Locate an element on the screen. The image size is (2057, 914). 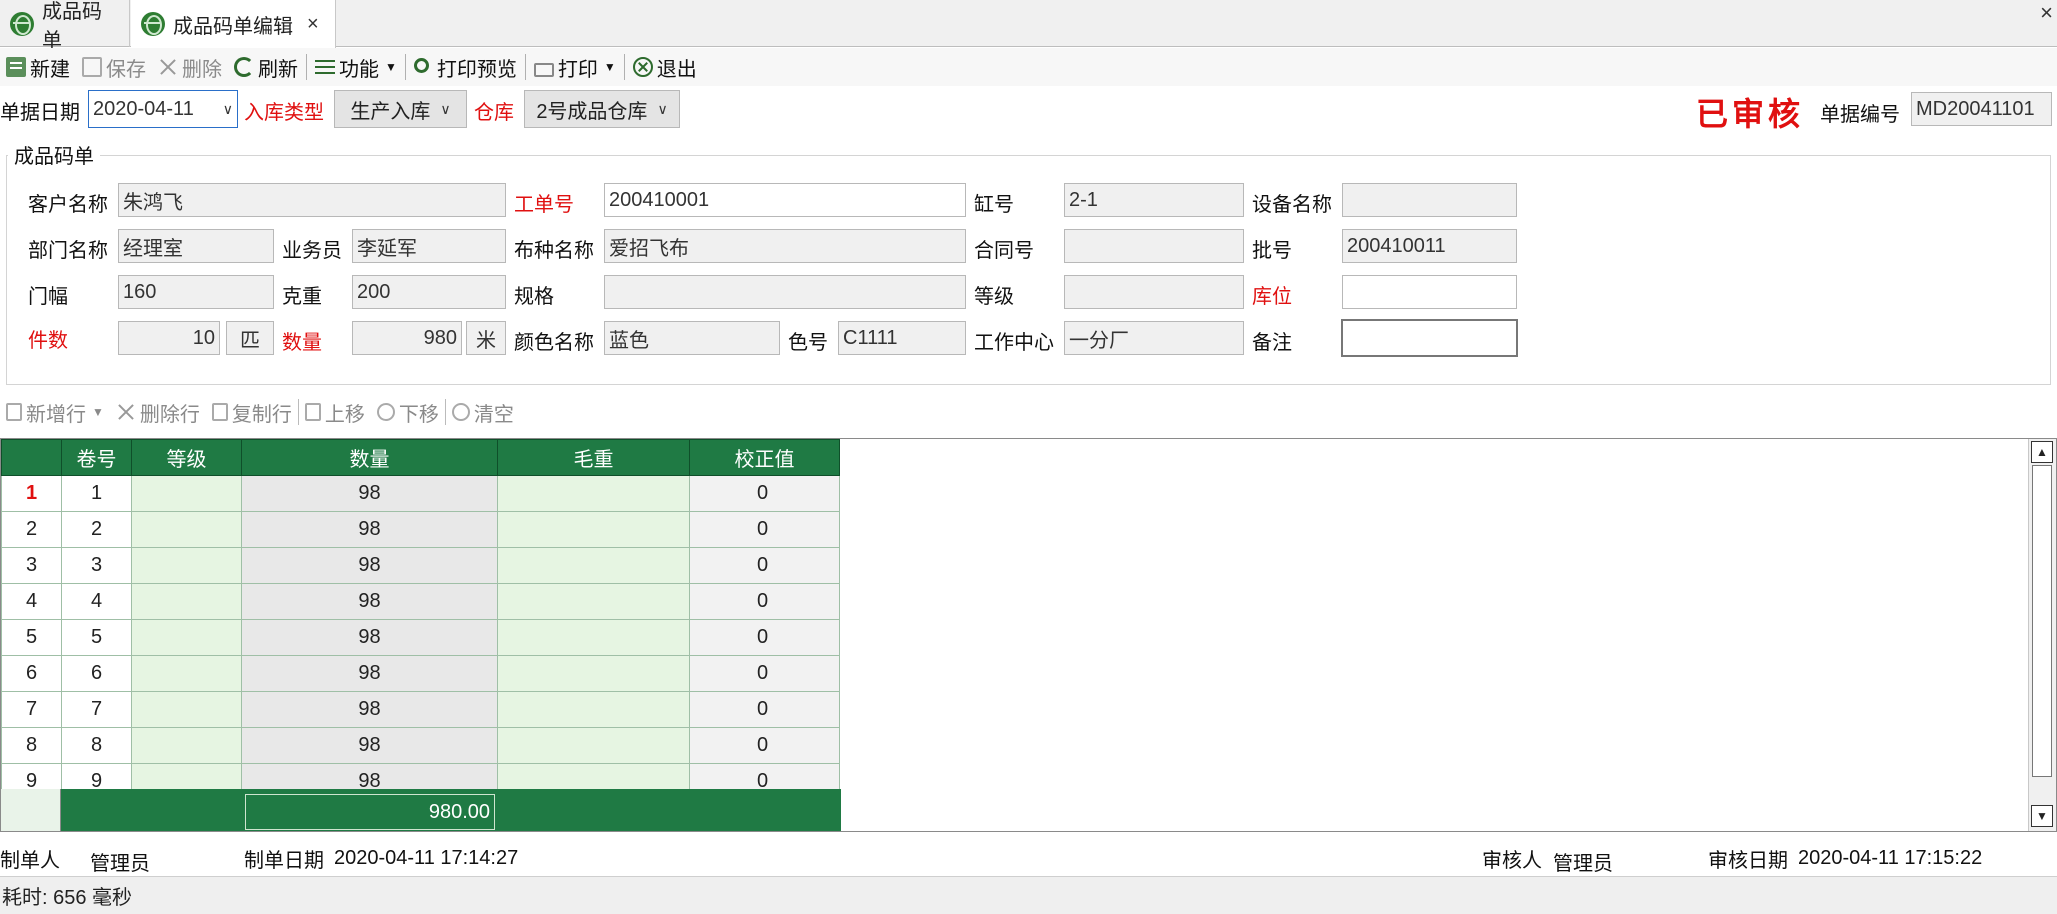
new-button: 新建 is located at coordinates (38, 67).